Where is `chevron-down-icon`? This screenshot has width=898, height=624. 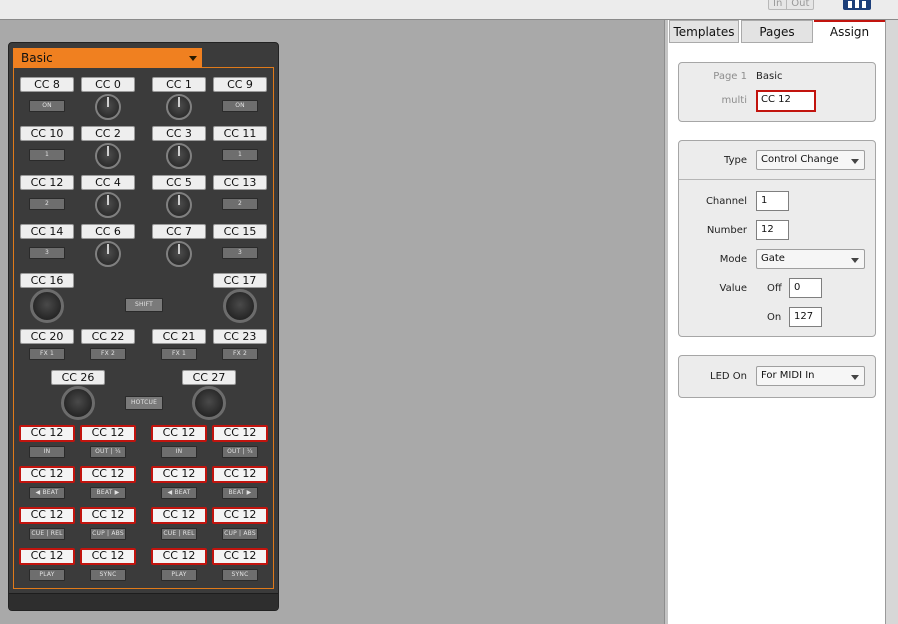 chevron-down-icon is located at coordinates (193, 58).